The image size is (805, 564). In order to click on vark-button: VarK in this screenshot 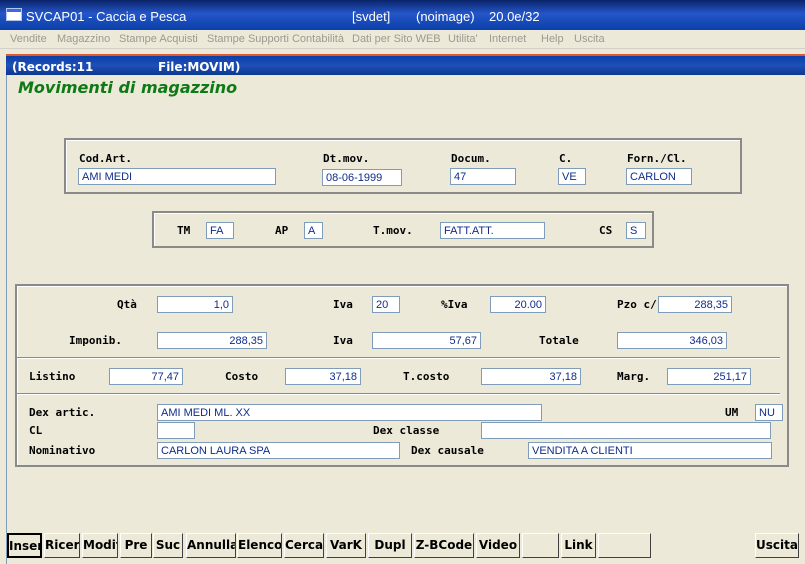, I will do `click(346, 545)`.